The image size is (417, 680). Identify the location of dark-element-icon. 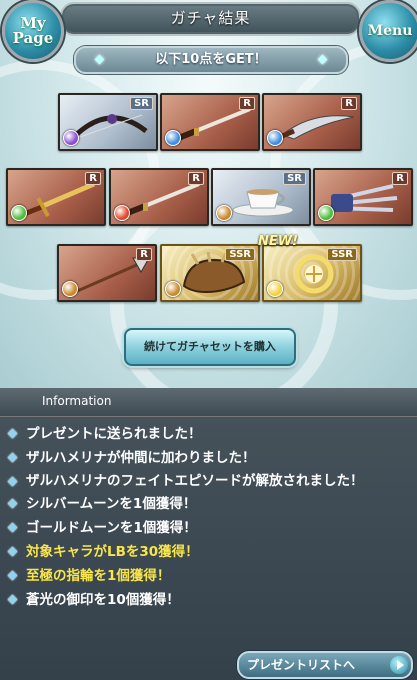
(71, 138).